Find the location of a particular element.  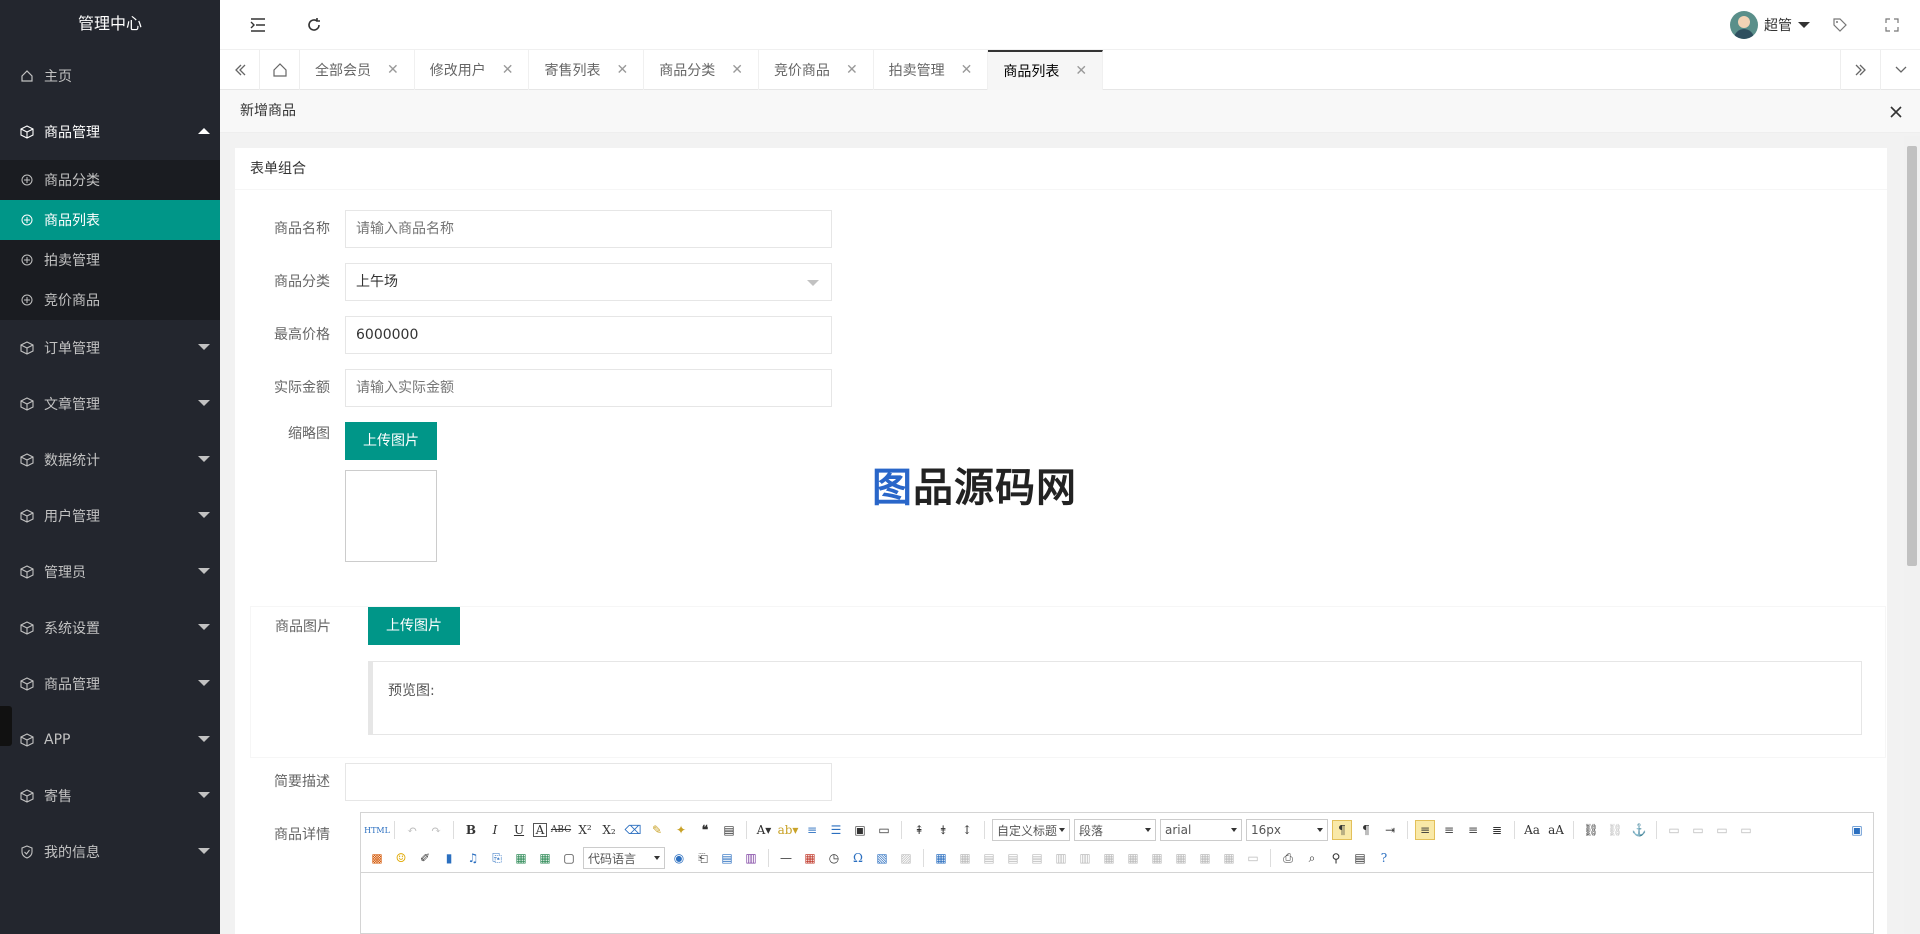

tab-home-icon is located at coordinates (280, 70).